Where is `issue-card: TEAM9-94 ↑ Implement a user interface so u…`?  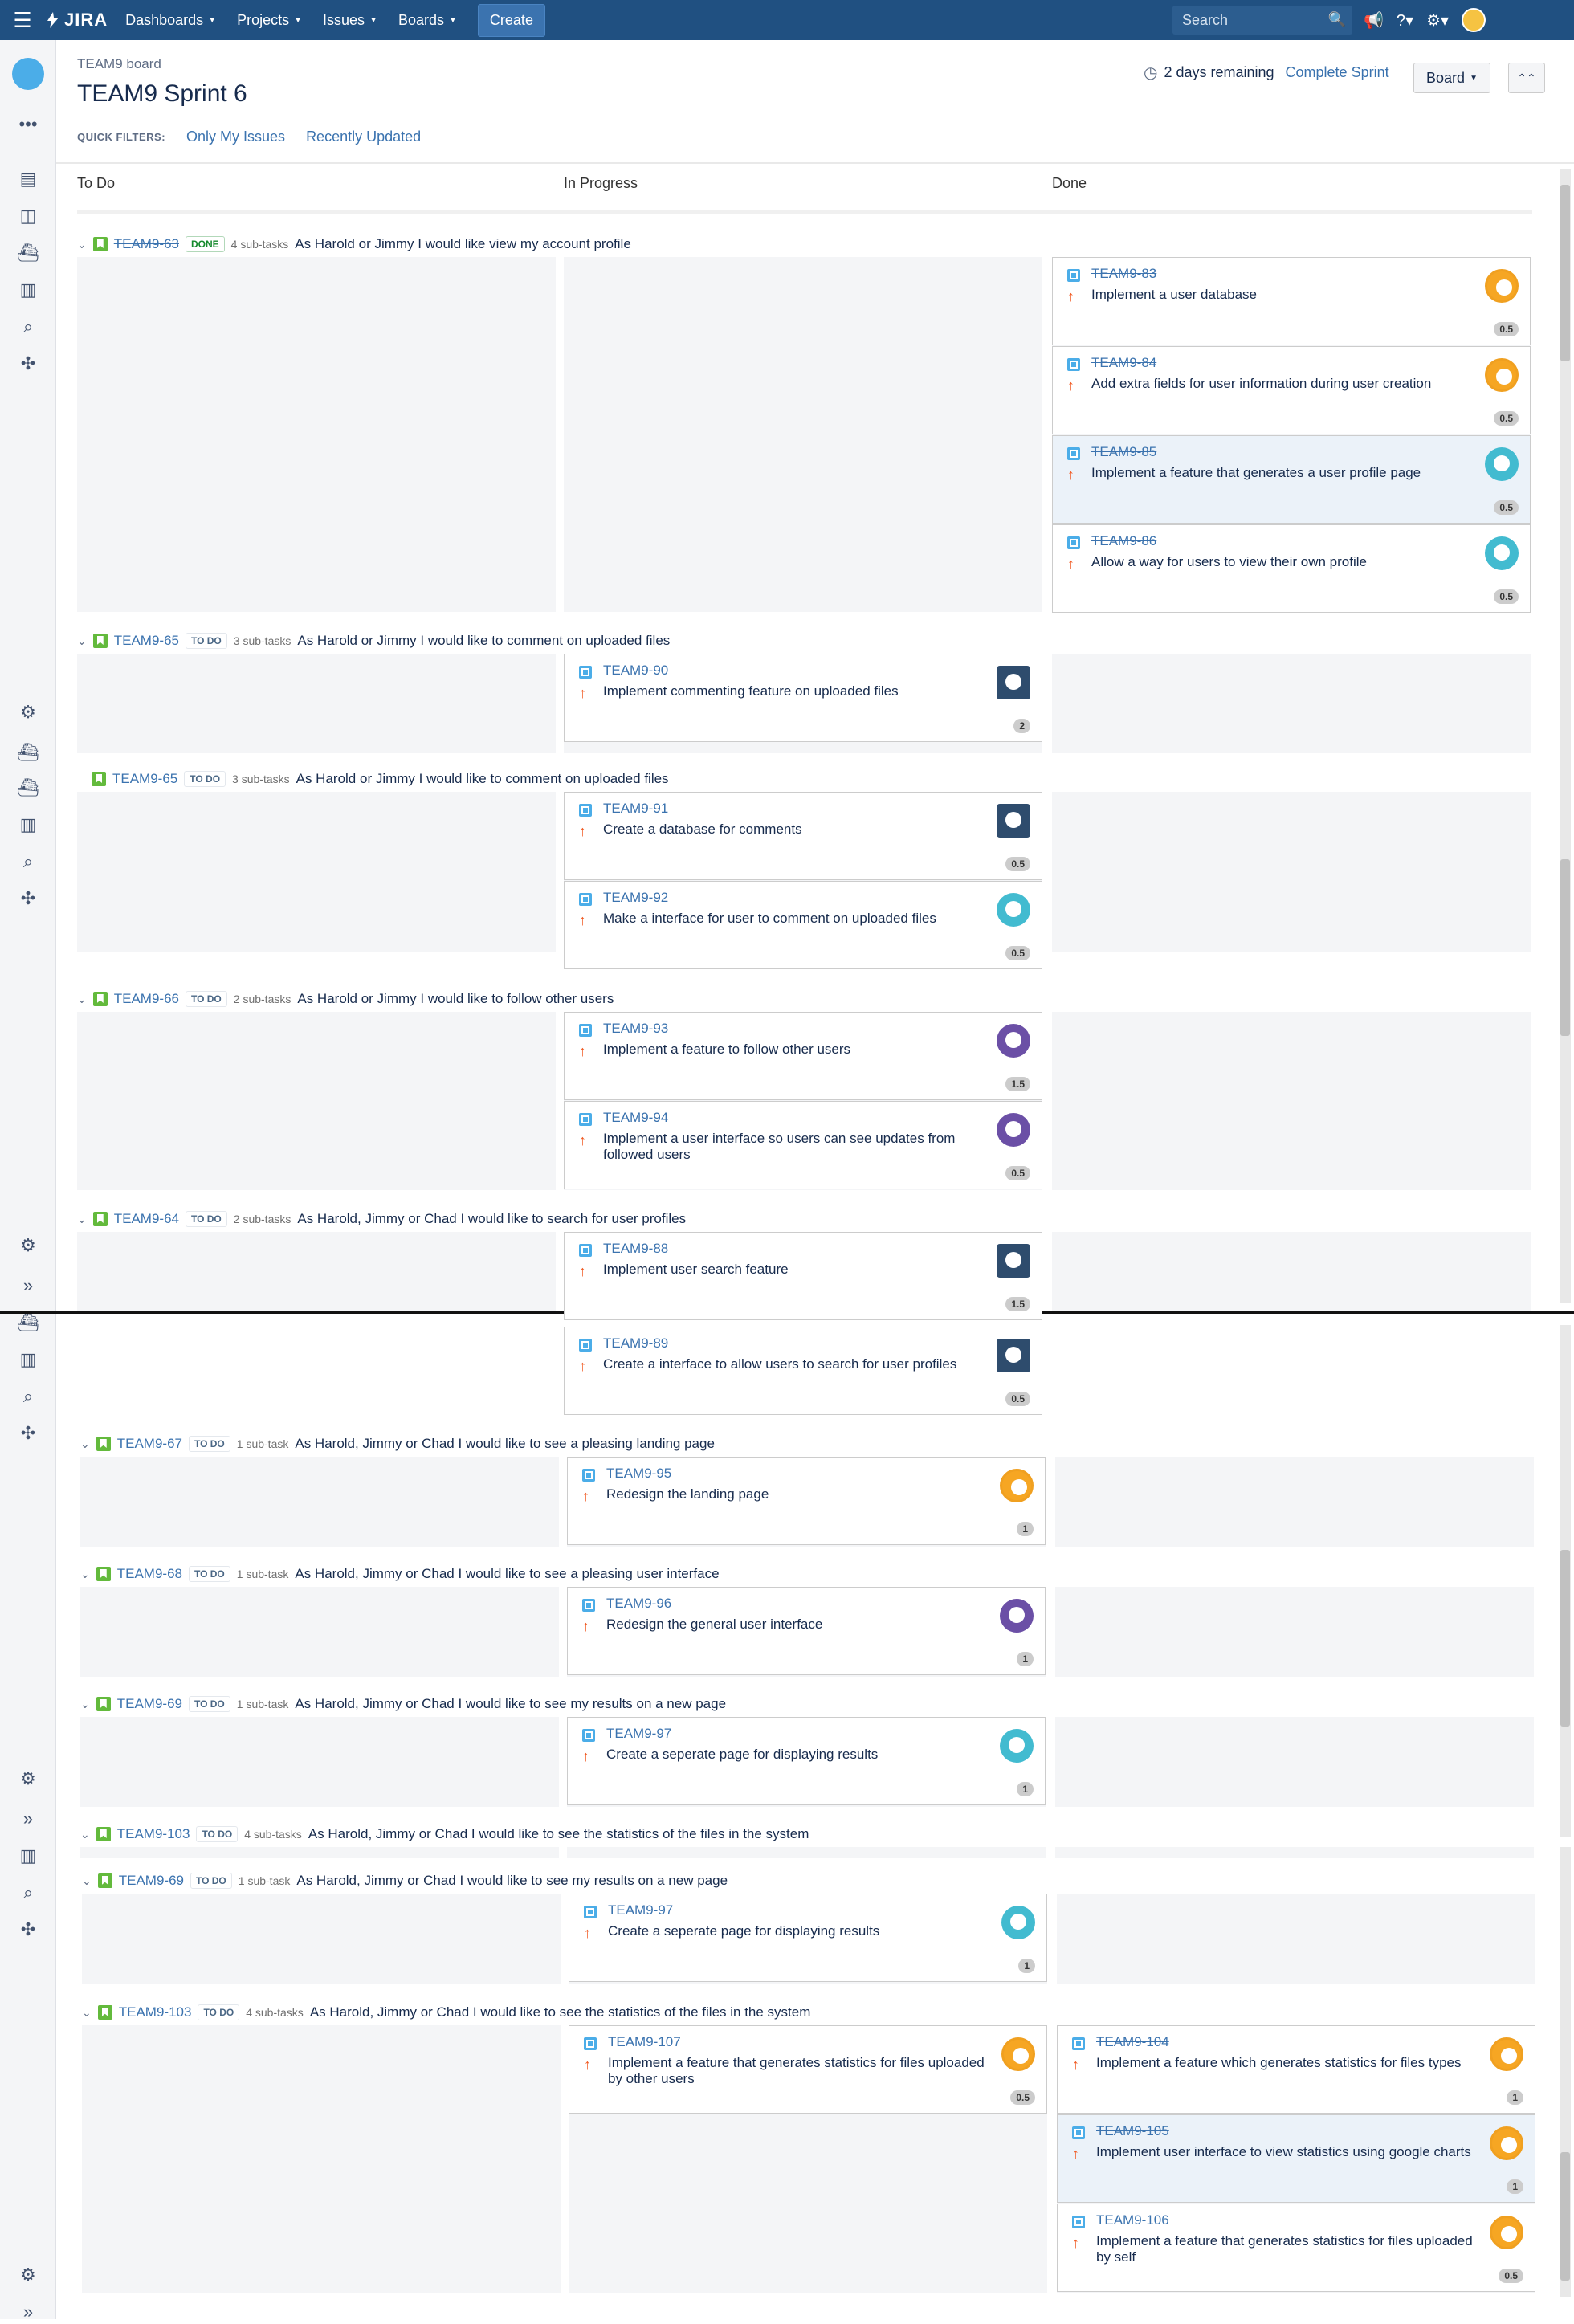
issue-card: TEAM9-94 ↑ Implement a user interface so u… is located at coordinates (803, 1145).